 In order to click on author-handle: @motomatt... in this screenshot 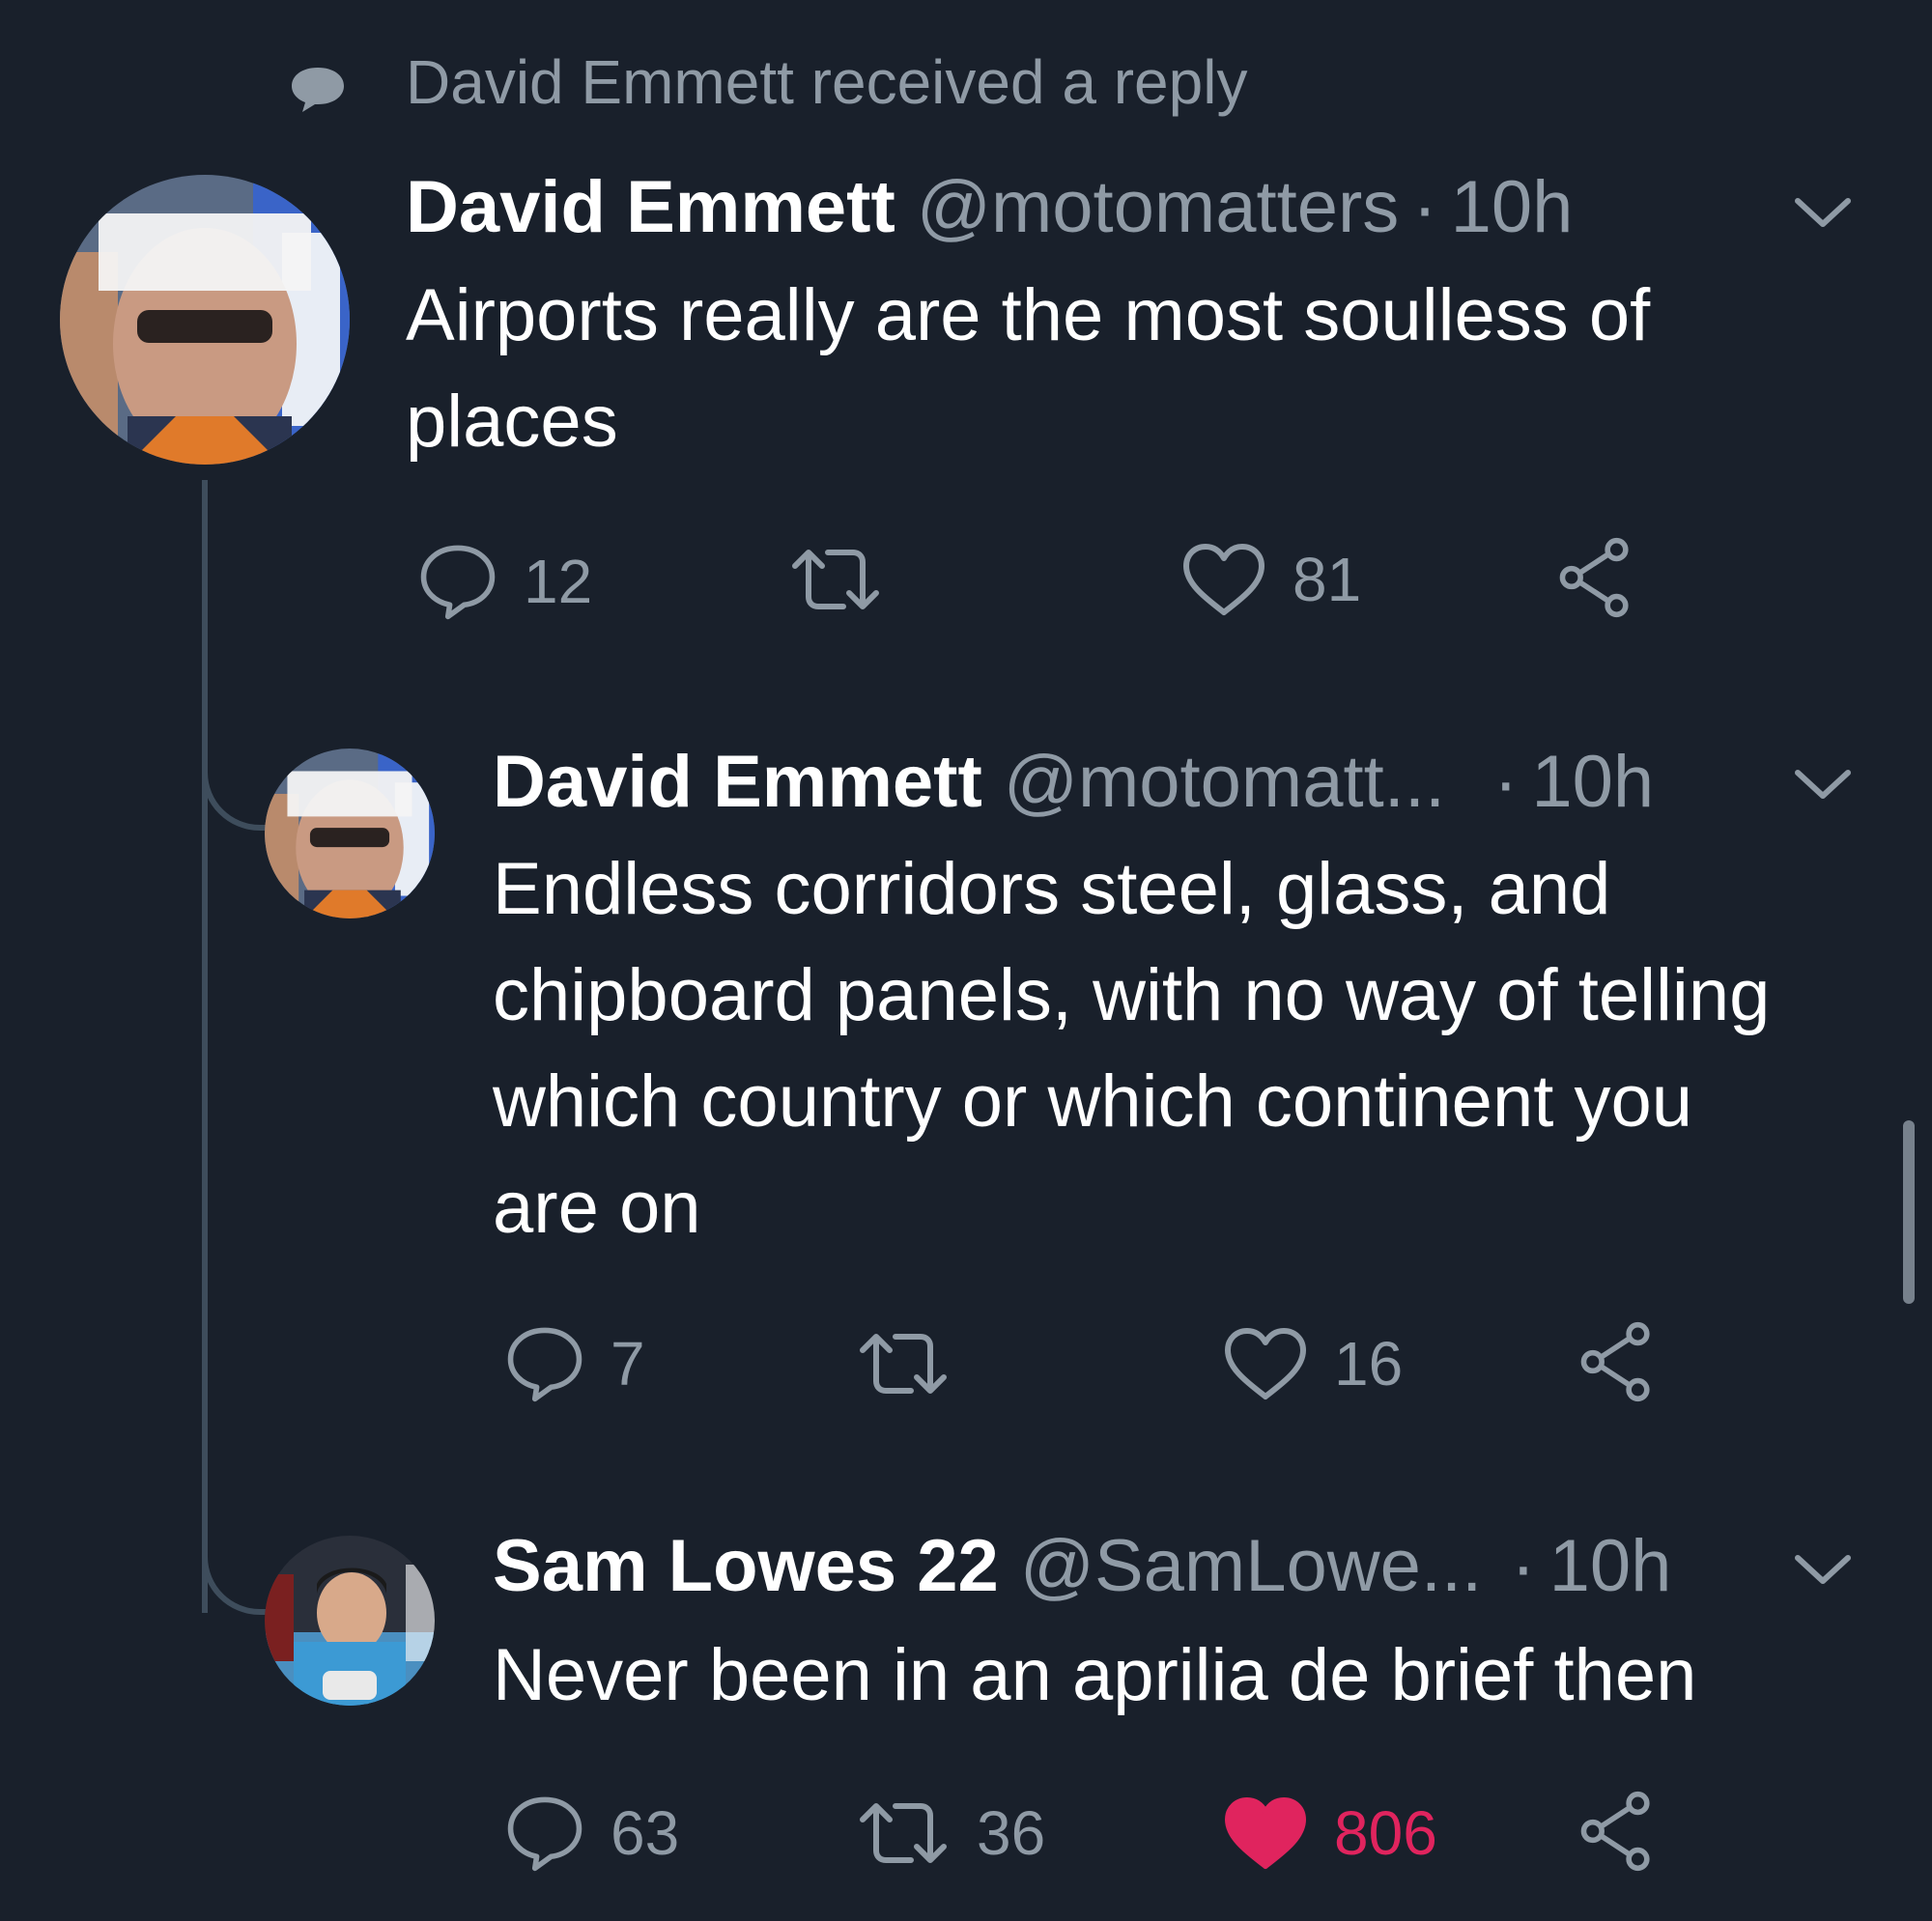, I will do `click(1224, 782)`.